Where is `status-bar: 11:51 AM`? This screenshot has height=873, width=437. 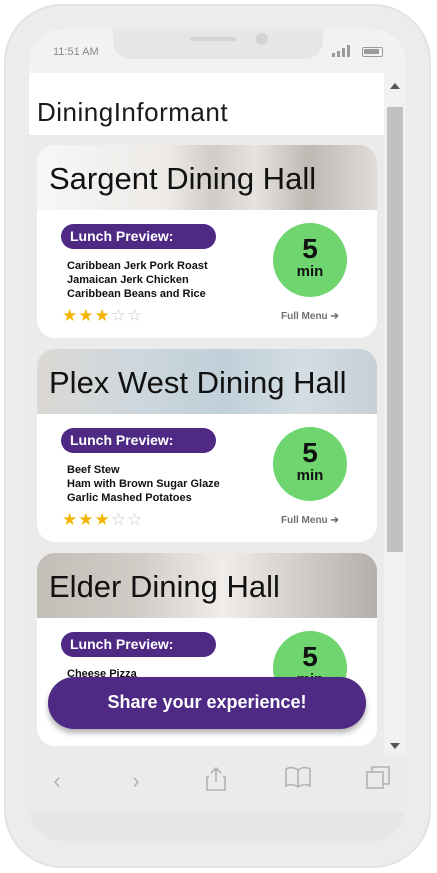 status-bar: 11:51 AM is located at coordinates (217, 51).